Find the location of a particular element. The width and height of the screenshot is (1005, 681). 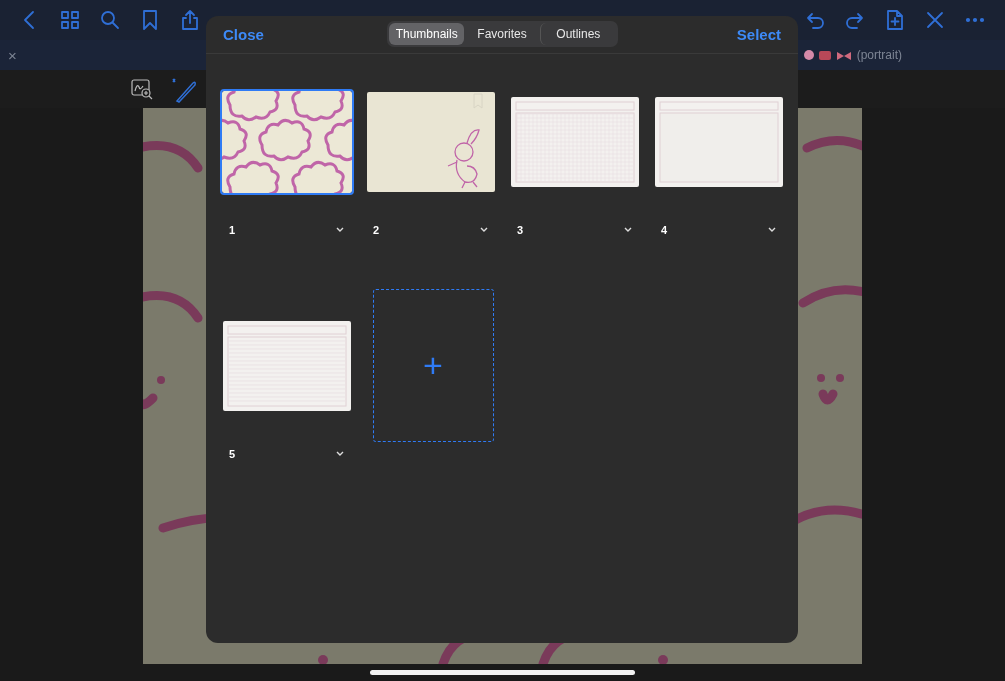

page-number: 3 is located at coordinates (520, 230).